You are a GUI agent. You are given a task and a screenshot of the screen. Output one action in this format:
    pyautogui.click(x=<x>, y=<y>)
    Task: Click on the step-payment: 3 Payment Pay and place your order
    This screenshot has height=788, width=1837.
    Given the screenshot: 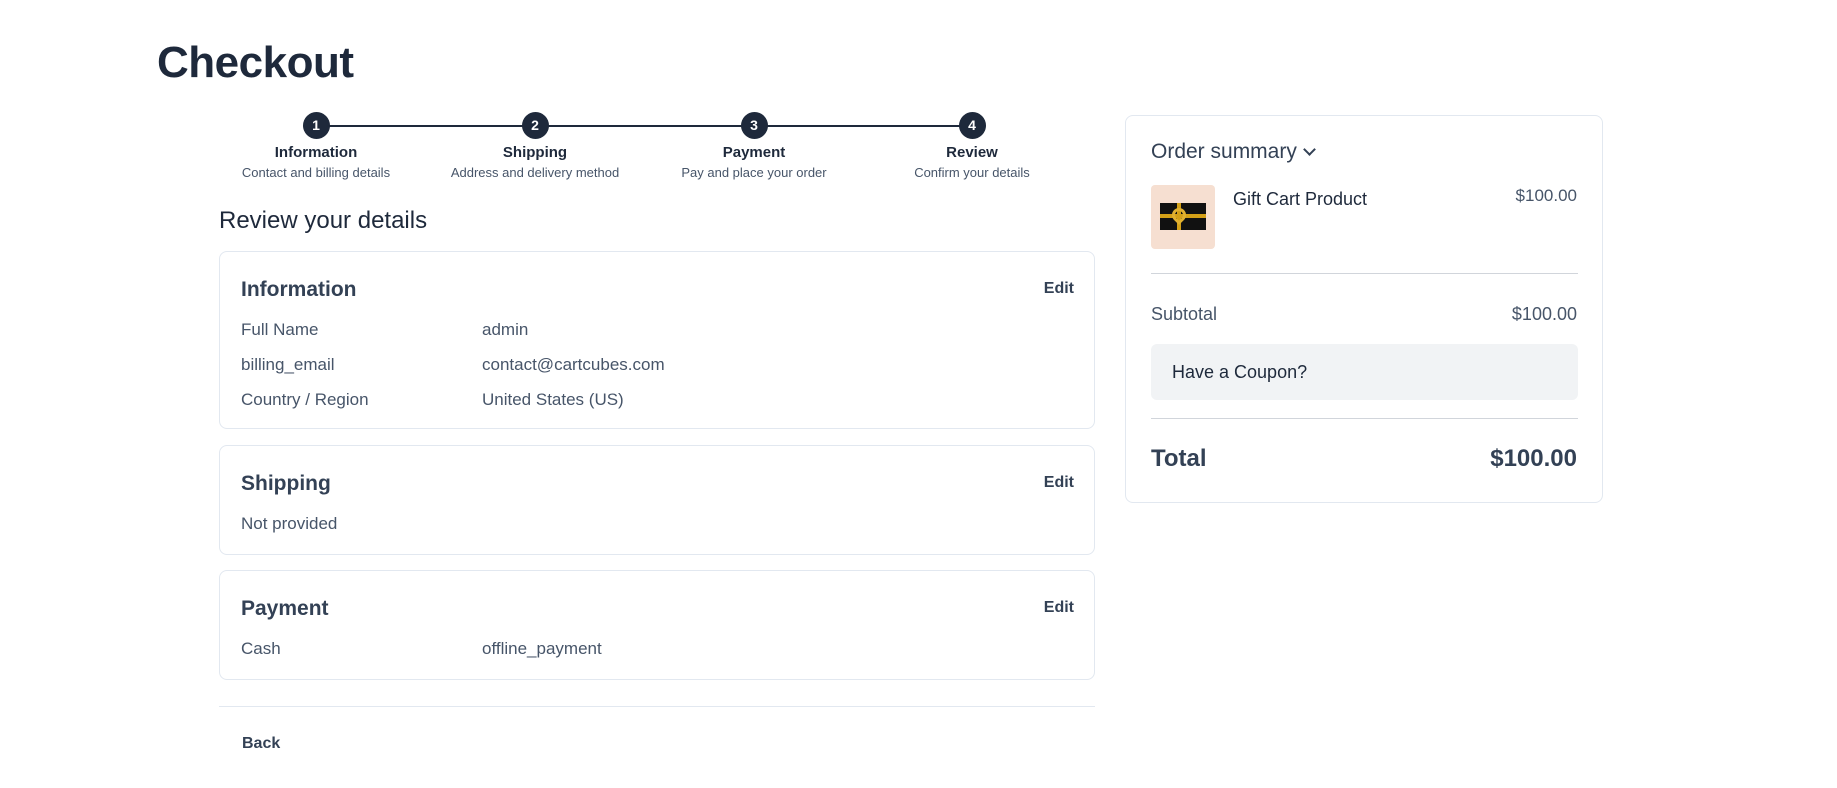 What is the action you would take?
    pyautogui.click(x=754, y=146)
    